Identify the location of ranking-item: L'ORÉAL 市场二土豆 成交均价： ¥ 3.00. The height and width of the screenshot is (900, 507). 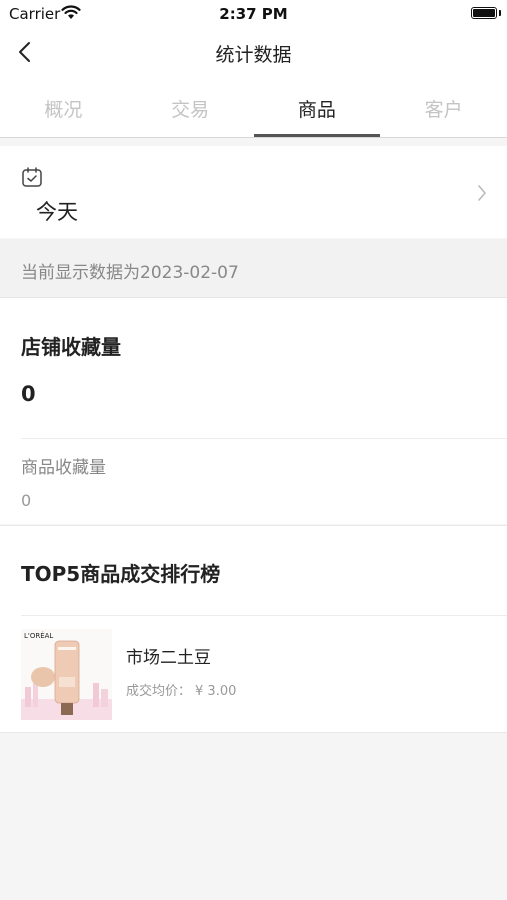
(253, 674).